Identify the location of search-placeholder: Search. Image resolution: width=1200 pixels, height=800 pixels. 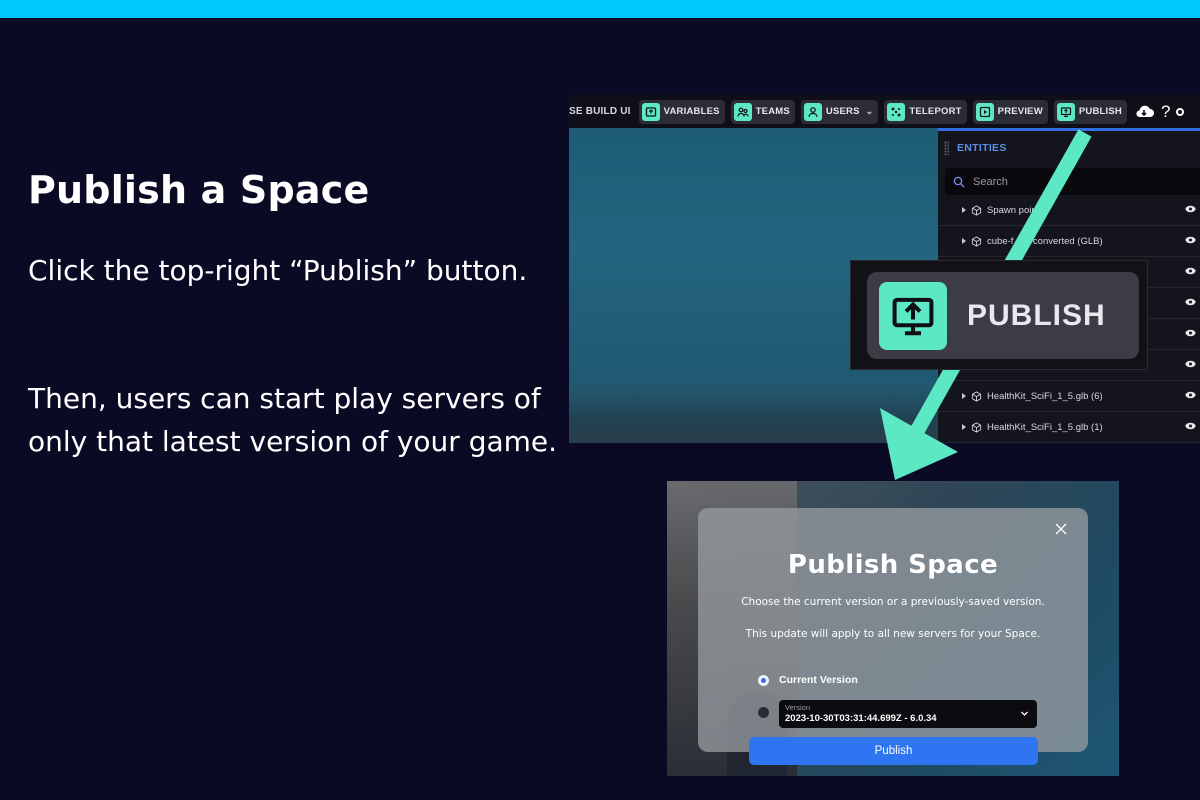
(990, 181).